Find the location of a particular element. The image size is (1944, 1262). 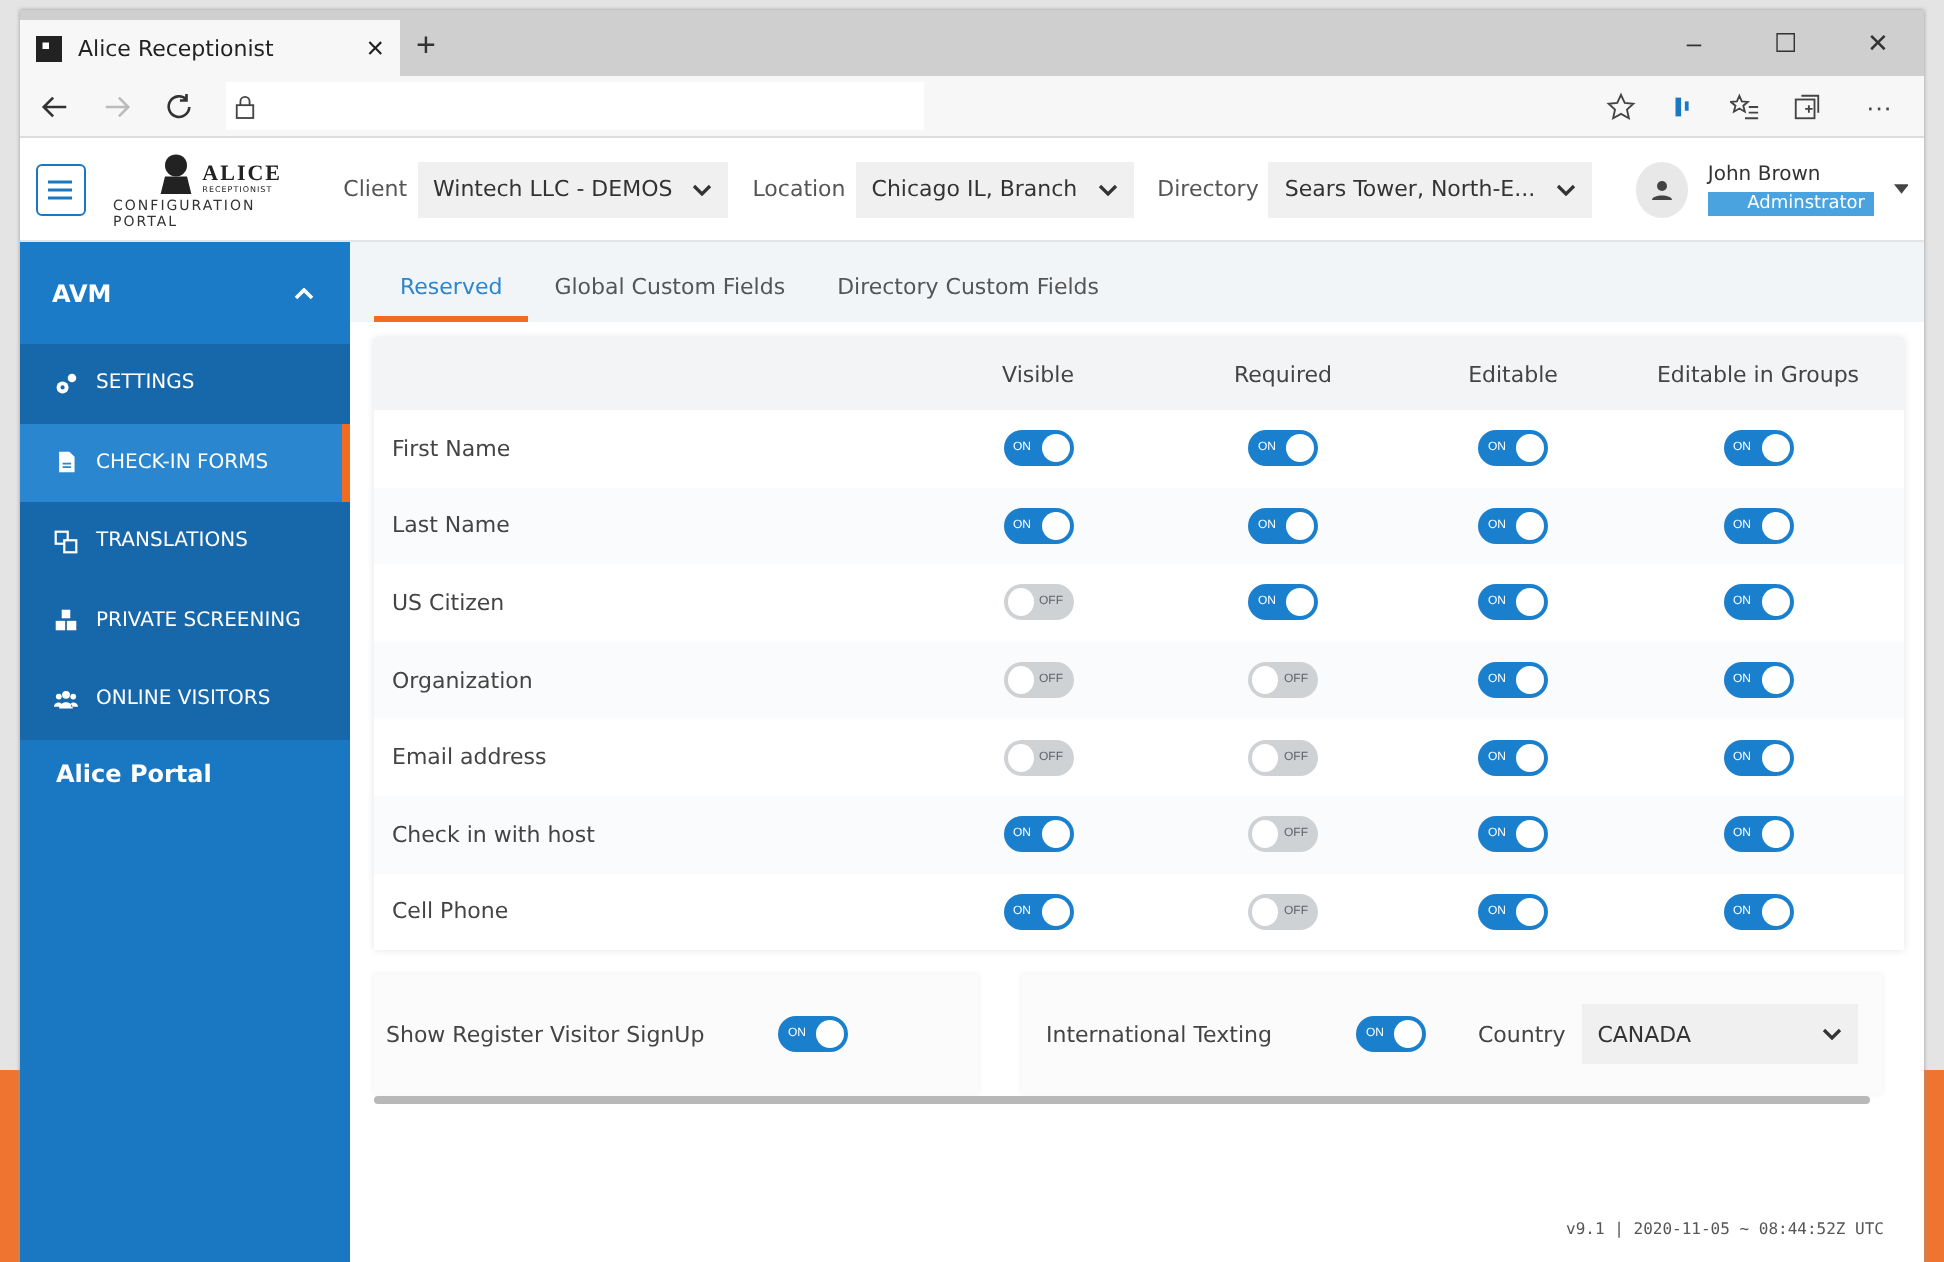

column-header: Visible is located at coordinates (1038, 374).